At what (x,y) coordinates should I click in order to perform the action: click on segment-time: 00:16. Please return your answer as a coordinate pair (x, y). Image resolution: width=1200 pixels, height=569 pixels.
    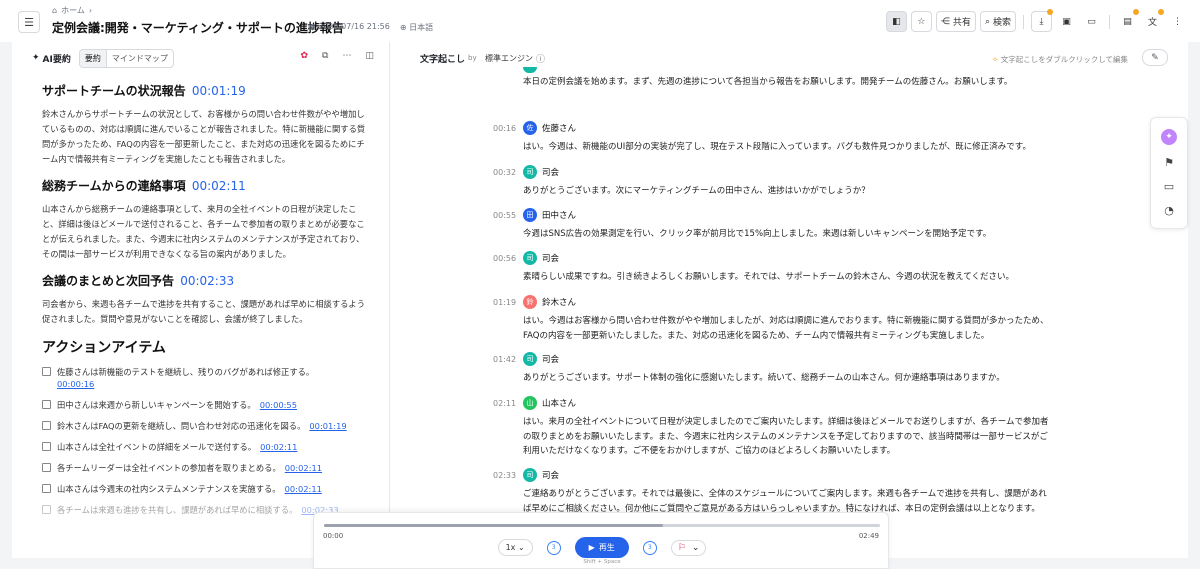
    Looking at the image, I should click on (504, 128).